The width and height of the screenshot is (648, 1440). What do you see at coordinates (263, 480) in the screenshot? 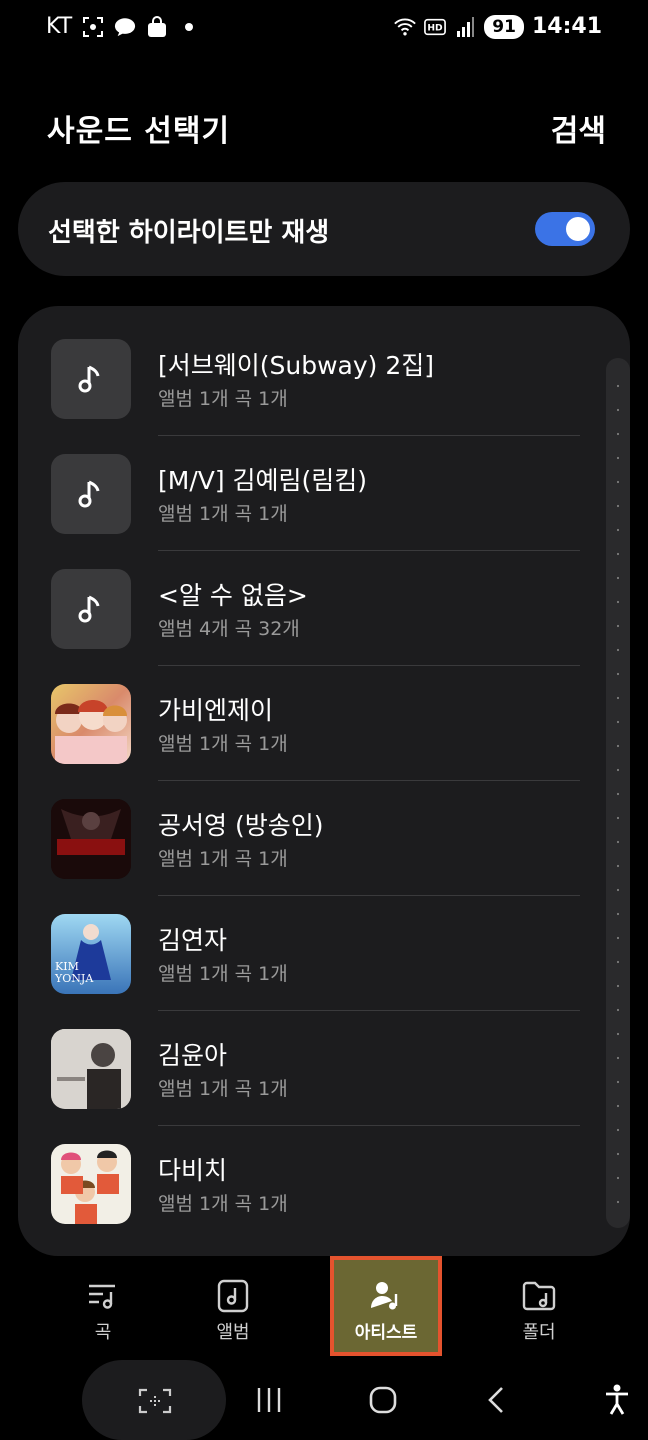
I see `artist-name: [M/V] 김예림(림킴)` at bounding box center [263, 480].